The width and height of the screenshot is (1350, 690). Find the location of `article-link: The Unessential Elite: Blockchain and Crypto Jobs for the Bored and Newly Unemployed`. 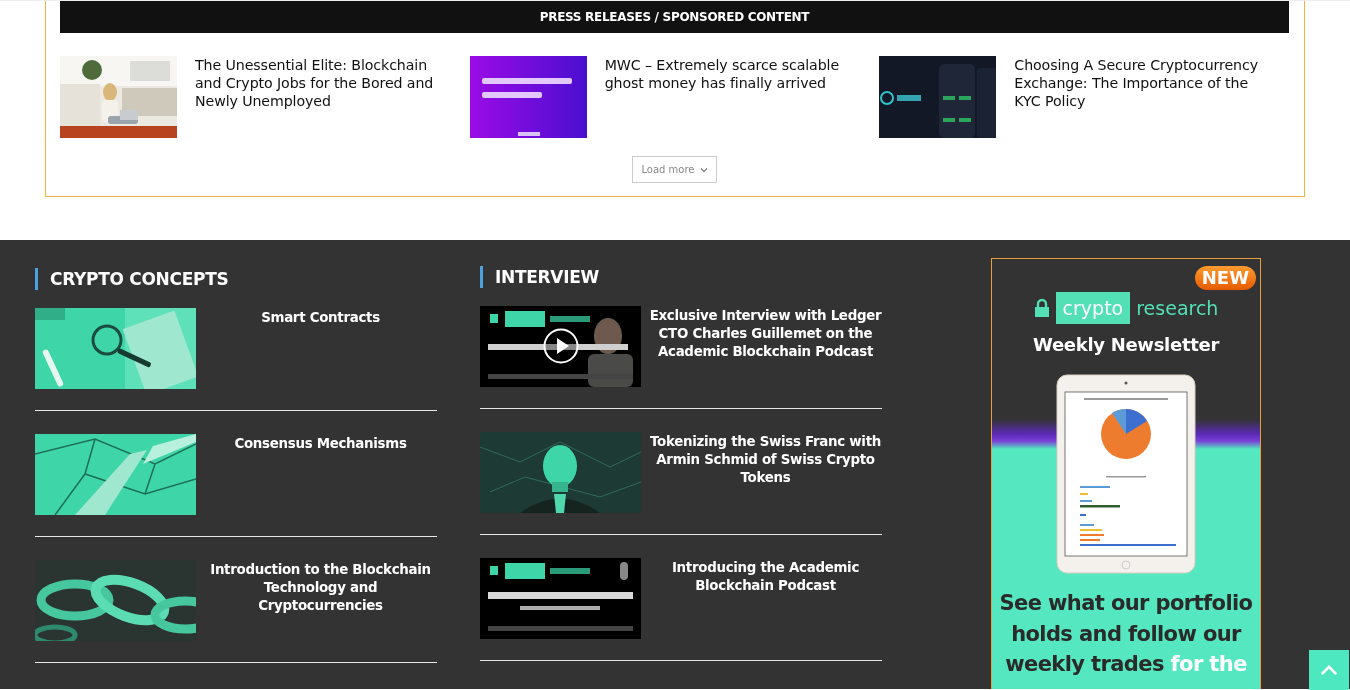

article-link: The Unessential Elite: Blockchain and Crypto Jobs for the Bored and Newly Unemployed is located at coordinates (320, 83).